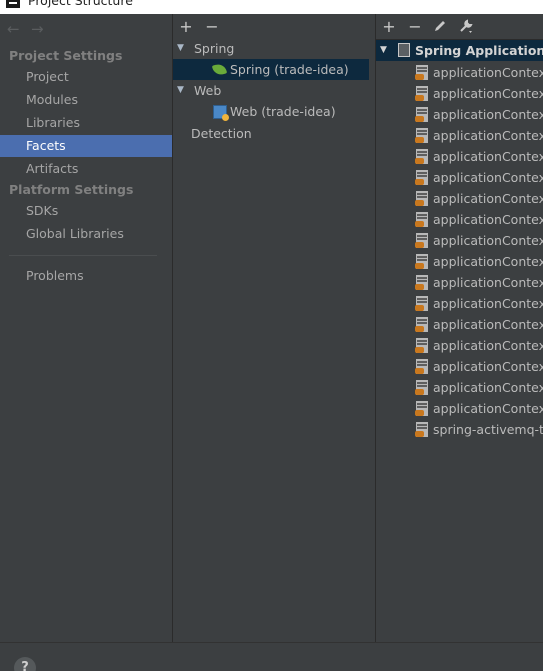 The width and height of the screenshot is (543, 671). Describe the element at coordinates (289, 69) in the screenshot. I see `tree-item-label: Spring (trade-idea)` at that location.